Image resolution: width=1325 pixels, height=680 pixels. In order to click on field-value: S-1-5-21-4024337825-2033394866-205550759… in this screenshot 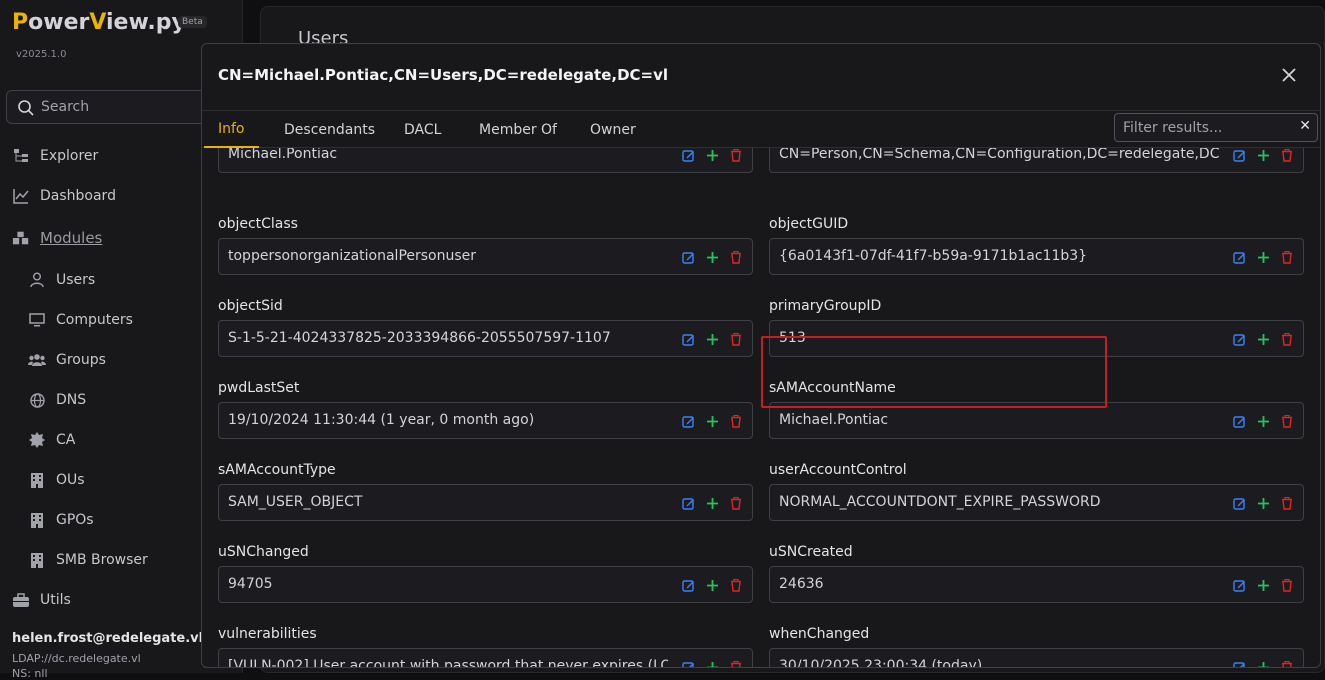, I will do `click(448, 338)`.